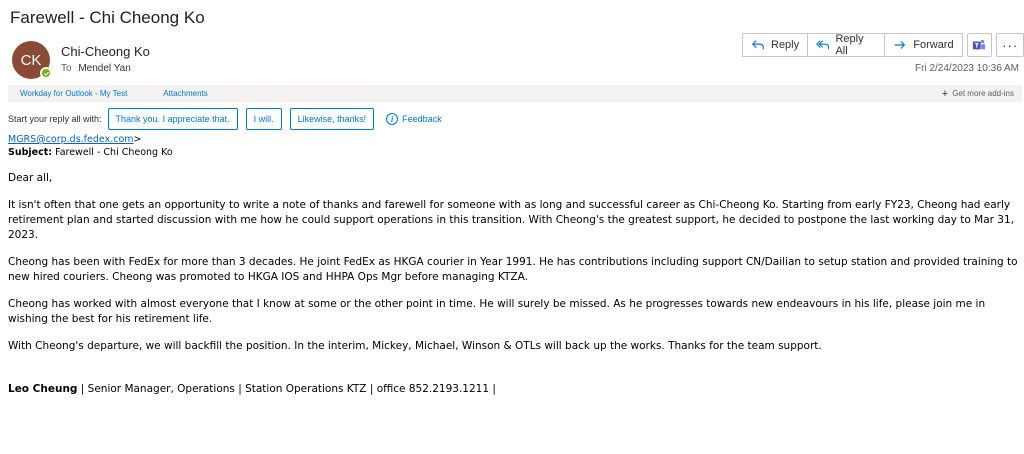 This screenshot has height=454, width=1024. What do you see at coordinates (73, 93) in the screenshot?
I see `addin-workday: Workday for Outlook - My Test` at bounding box center [73, 93].